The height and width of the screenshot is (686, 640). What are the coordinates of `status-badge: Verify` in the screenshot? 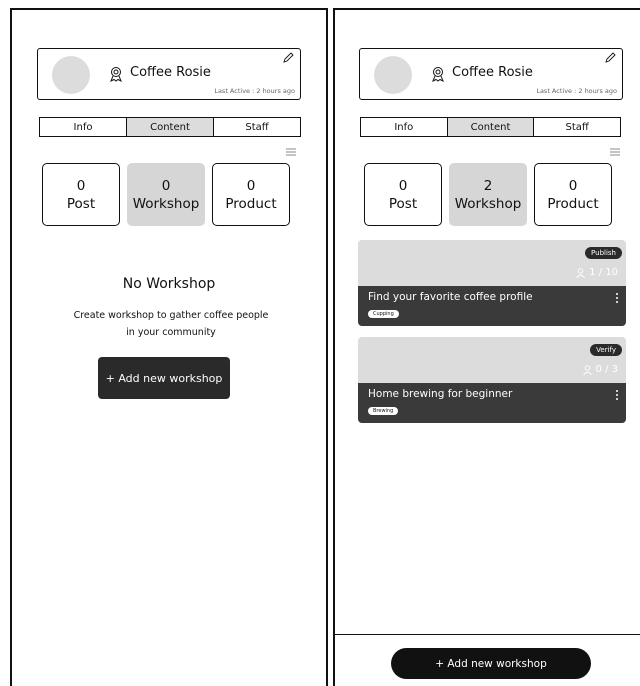 It's located at (606, 350).